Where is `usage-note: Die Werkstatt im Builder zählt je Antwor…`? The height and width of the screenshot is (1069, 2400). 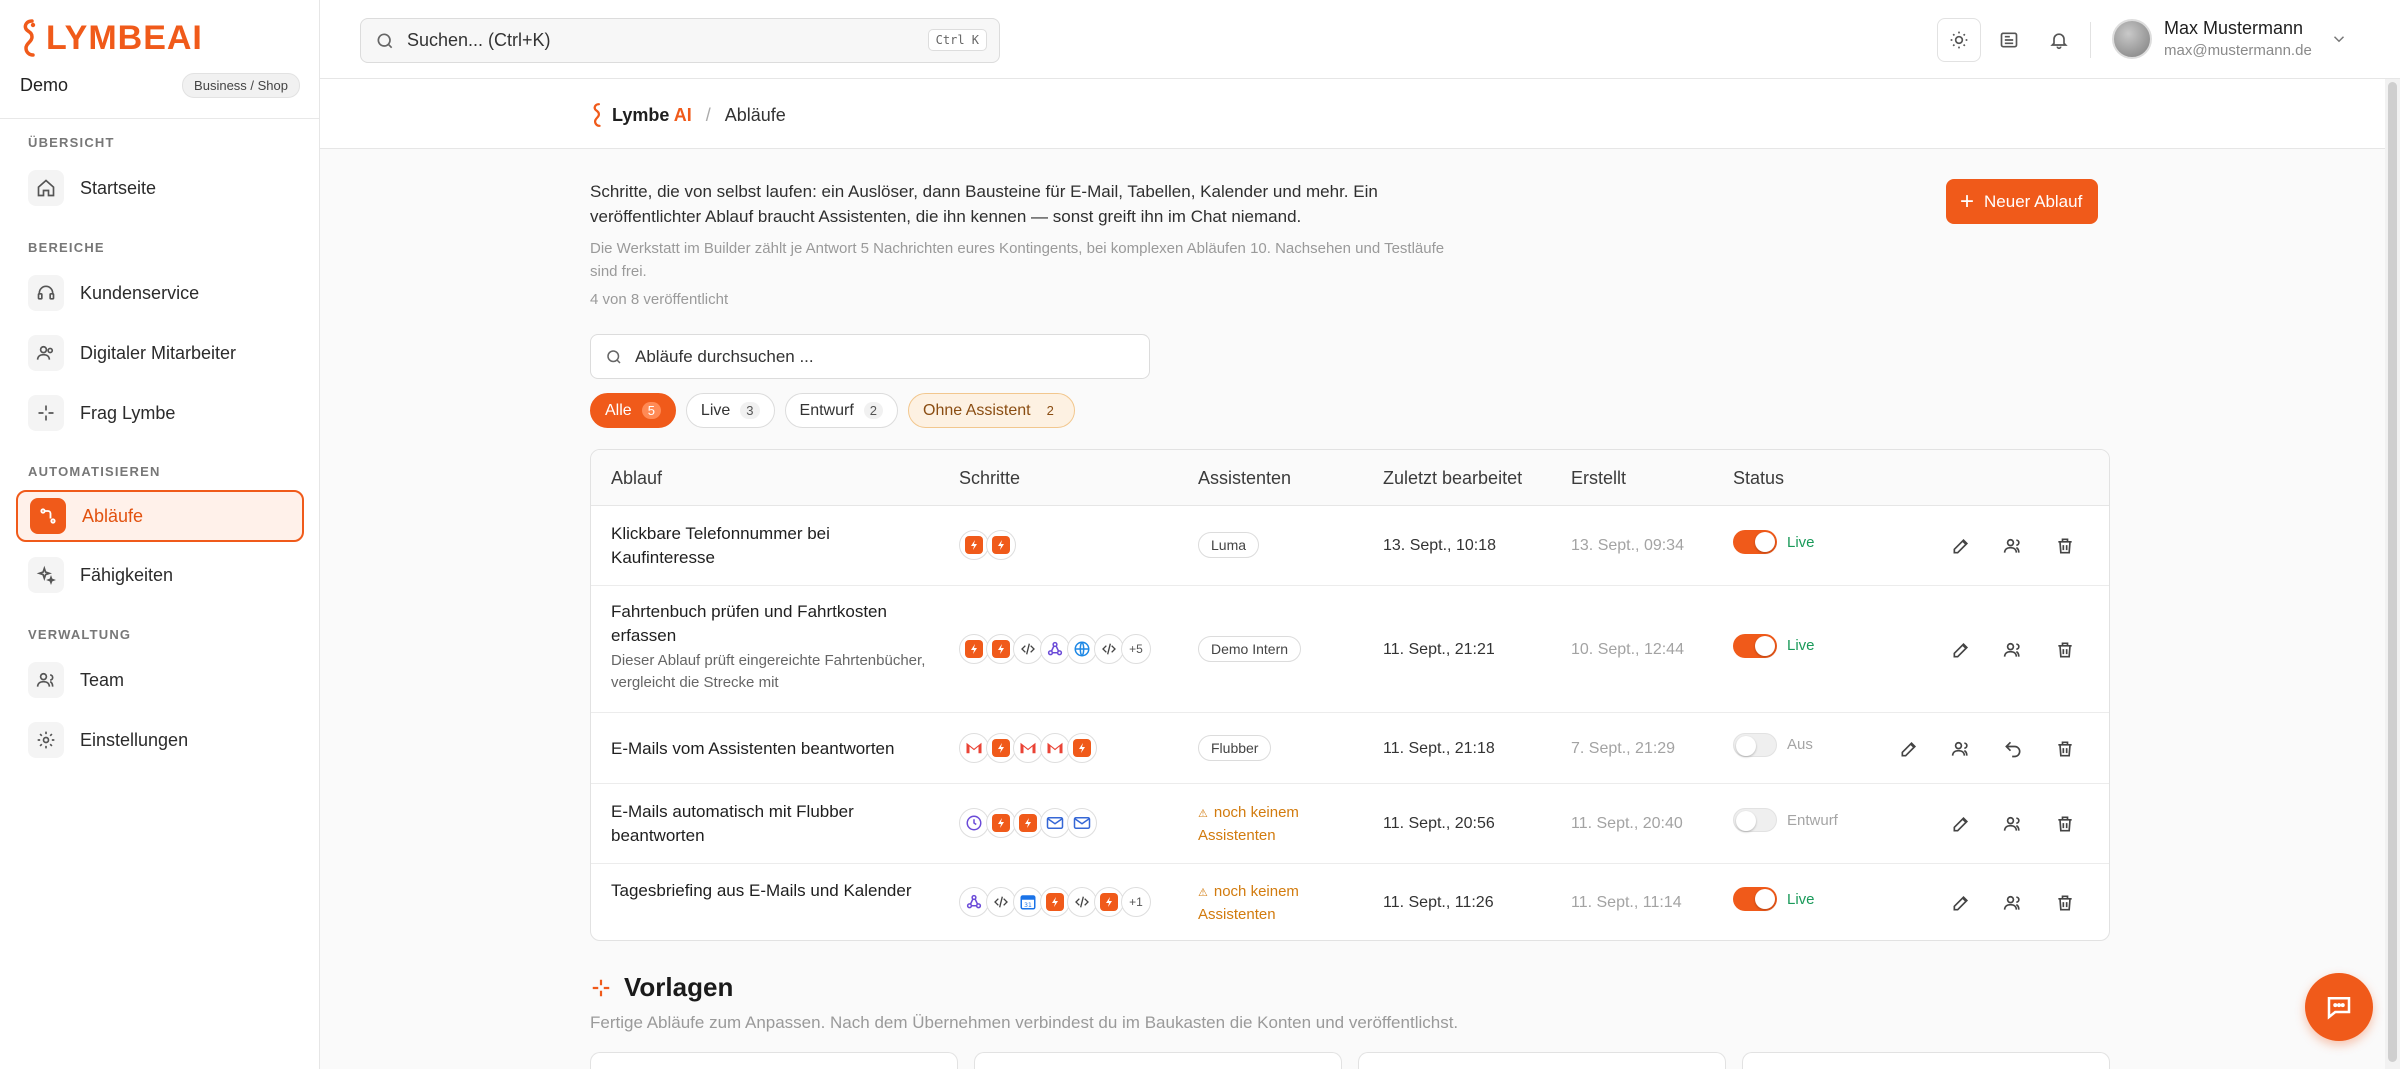 usage-note: Die Werkstatt im Builder zählt je Antwor… is located at coordinates (1017, 260).